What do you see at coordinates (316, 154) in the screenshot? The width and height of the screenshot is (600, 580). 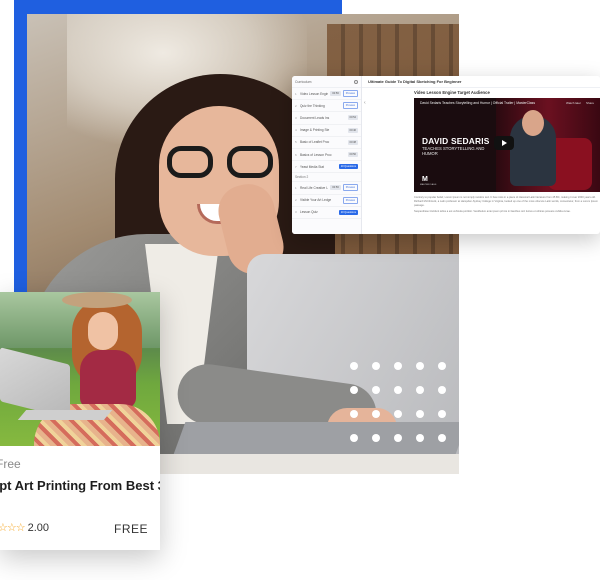 I see `lesson-title: Basics of Lesson Proc` at bounding box center [316, 154].